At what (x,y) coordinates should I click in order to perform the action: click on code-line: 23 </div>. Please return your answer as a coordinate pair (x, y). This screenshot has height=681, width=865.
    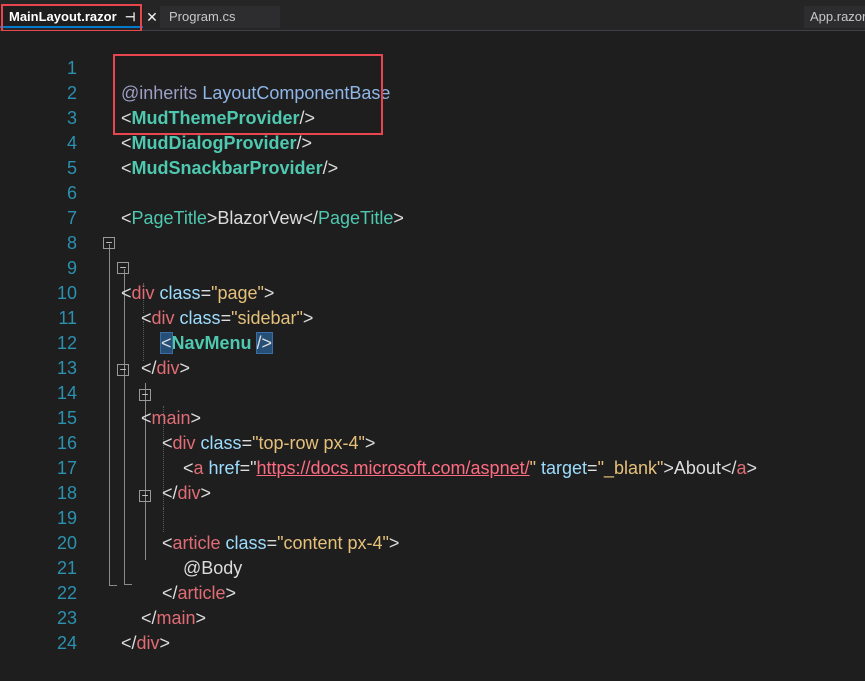
    Looking at the image, I should click on (432, 617).